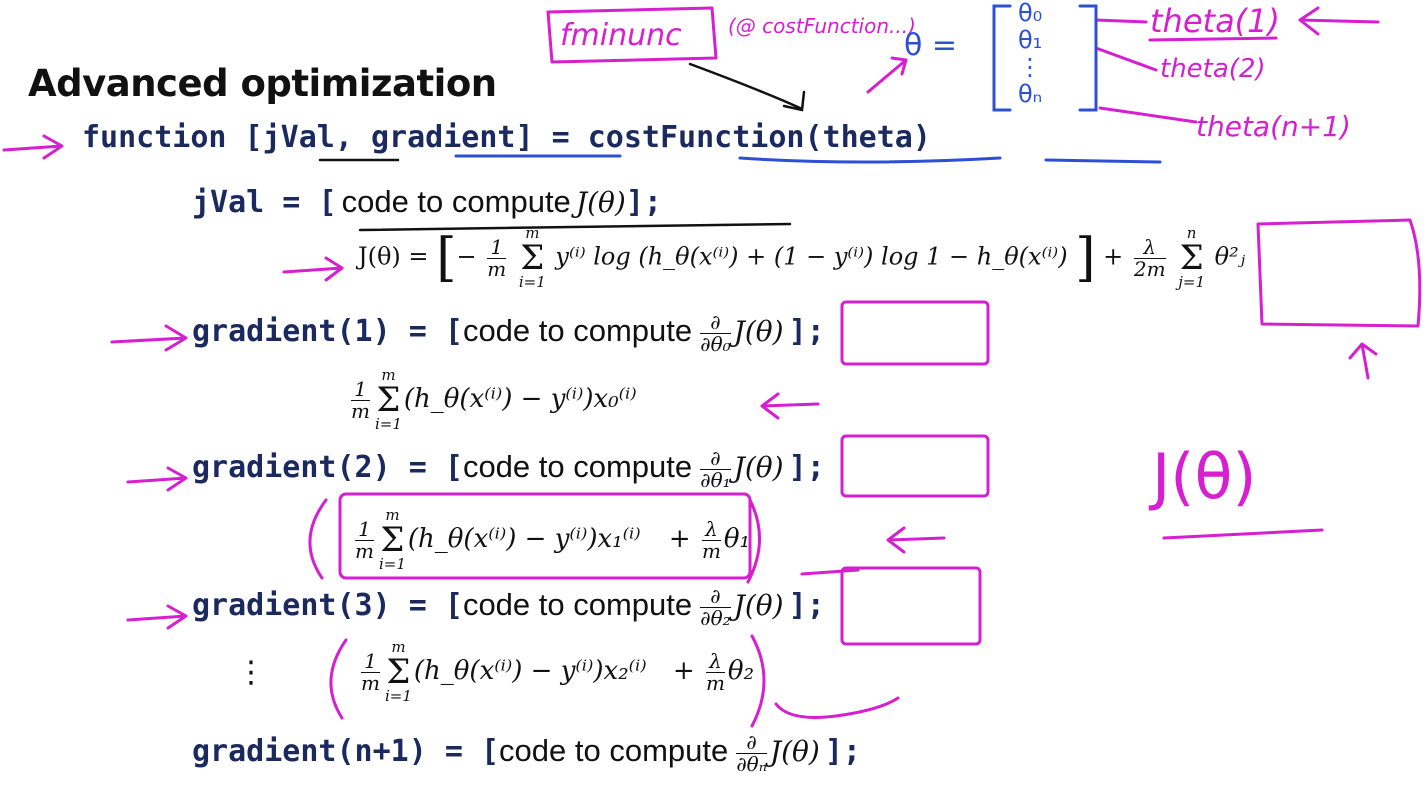  What do you see at coordinates (532, 282) in the screenshot?
I see `sum-bottom: i=1` at bounding box center [532, 282].